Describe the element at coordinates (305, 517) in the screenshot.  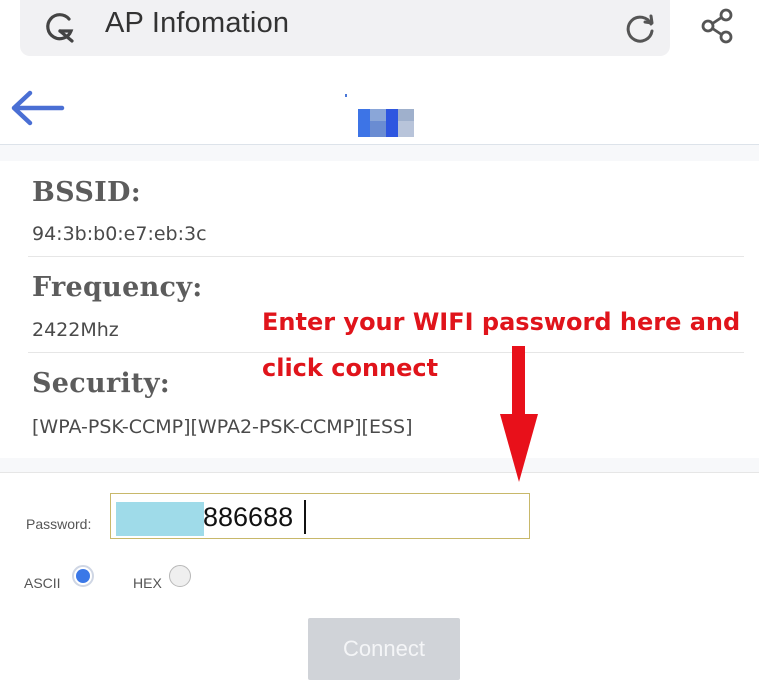
I see `text-caret` at that location.